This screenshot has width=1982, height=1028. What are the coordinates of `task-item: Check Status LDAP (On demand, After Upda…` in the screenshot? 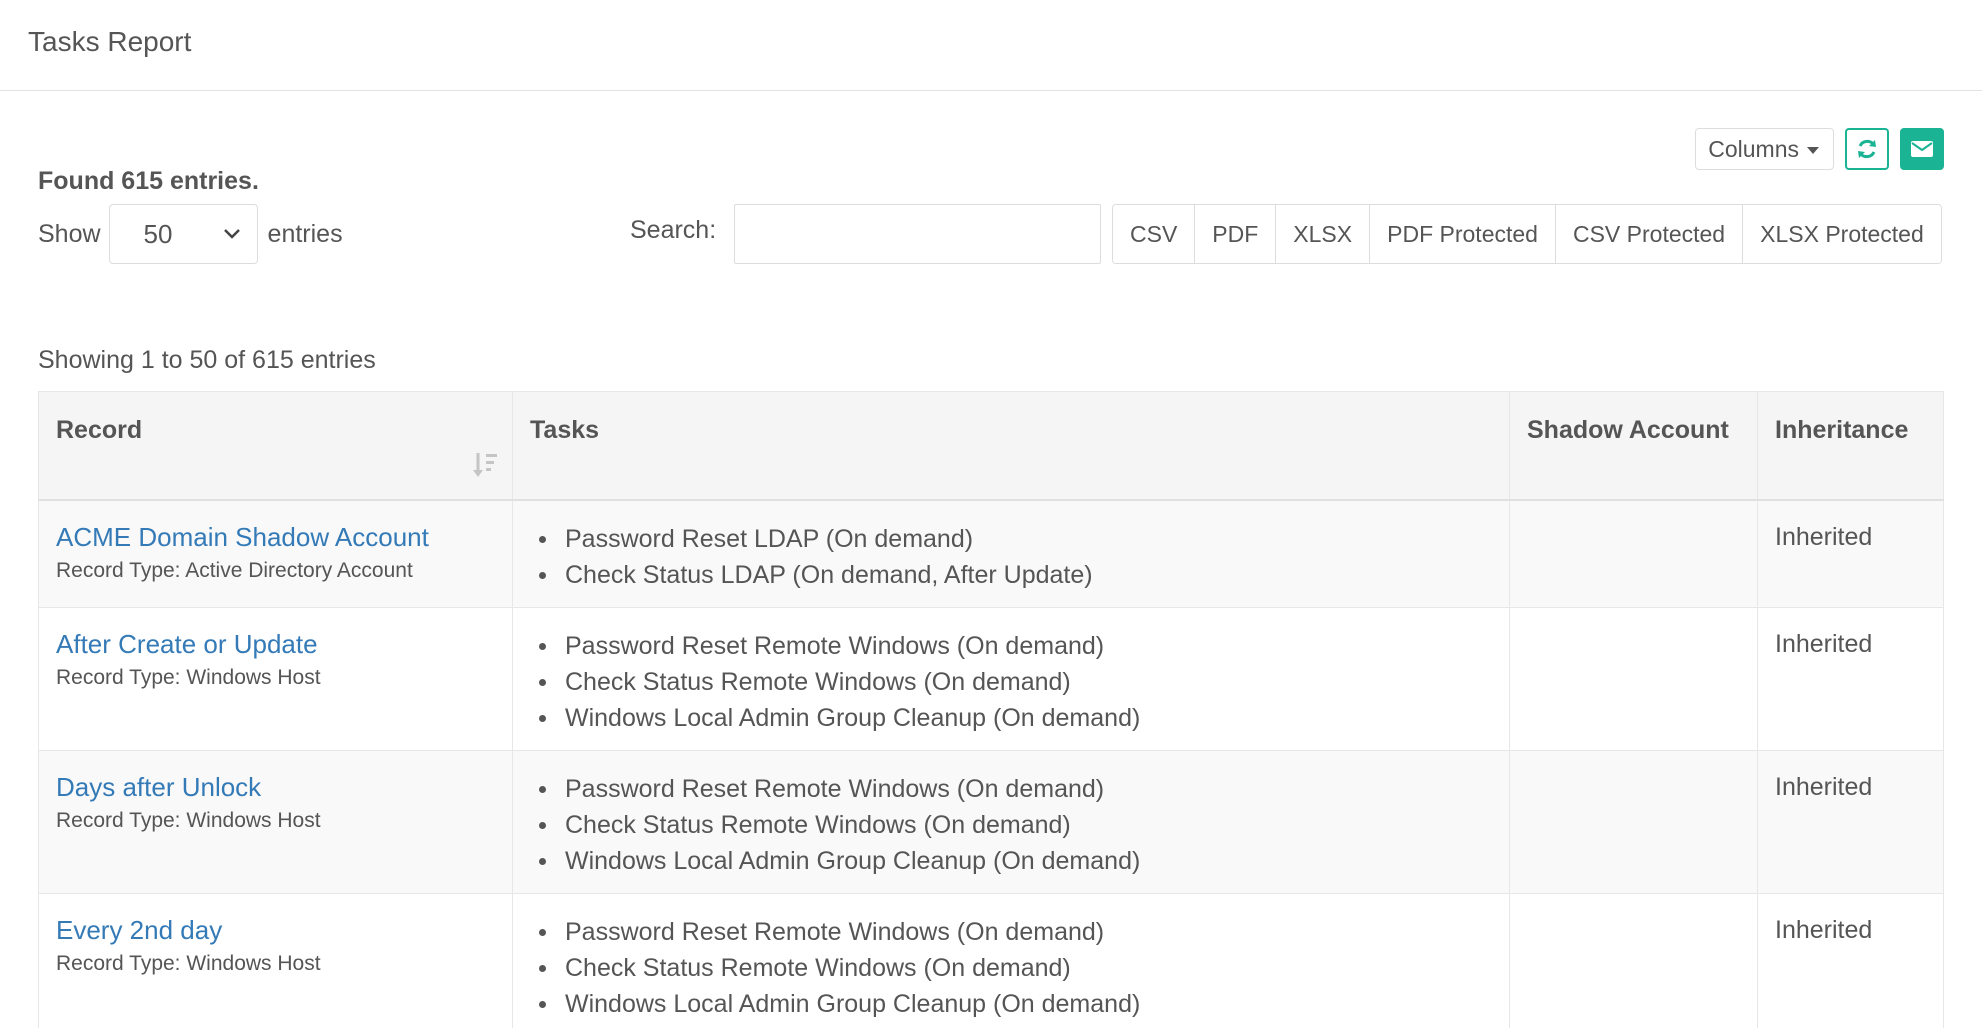 It's located at (1015, 575).